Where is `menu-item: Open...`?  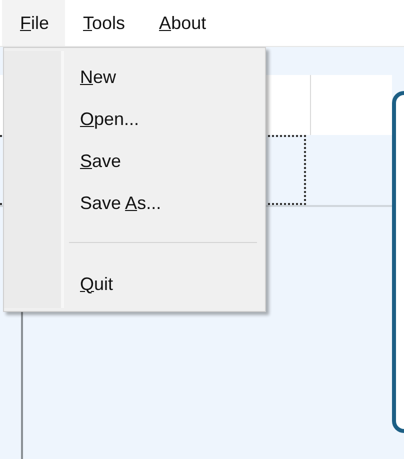 menu-item: Open... is located at coordinates (163, 119).